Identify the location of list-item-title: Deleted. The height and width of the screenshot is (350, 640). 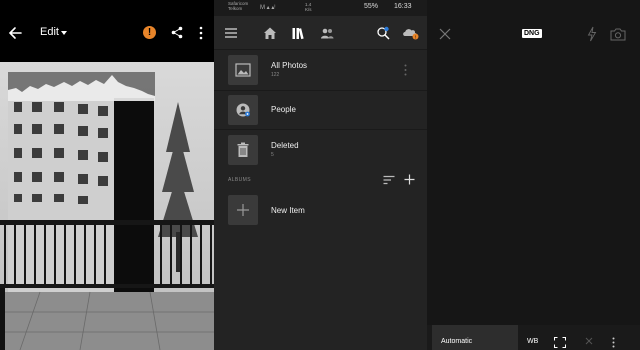
(285, 145).